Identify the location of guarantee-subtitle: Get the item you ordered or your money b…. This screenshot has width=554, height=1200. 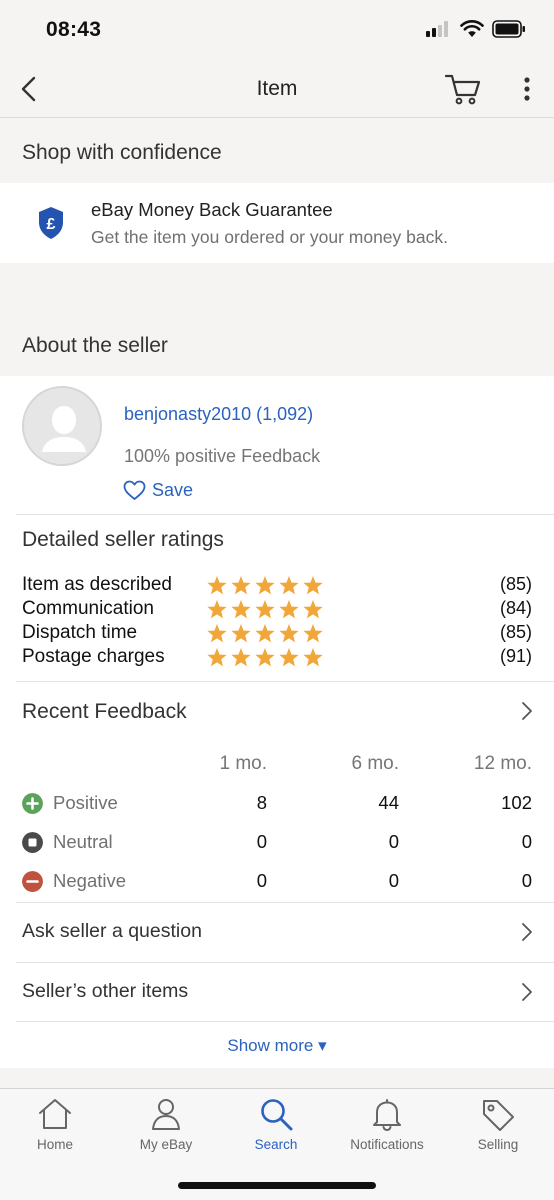
(269, 237).